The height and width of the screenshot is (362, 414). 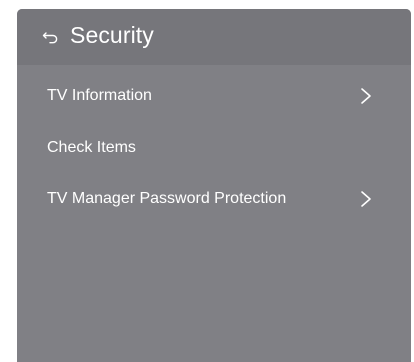 I want to click on panel-header: Security, so click(x=214, y=37).